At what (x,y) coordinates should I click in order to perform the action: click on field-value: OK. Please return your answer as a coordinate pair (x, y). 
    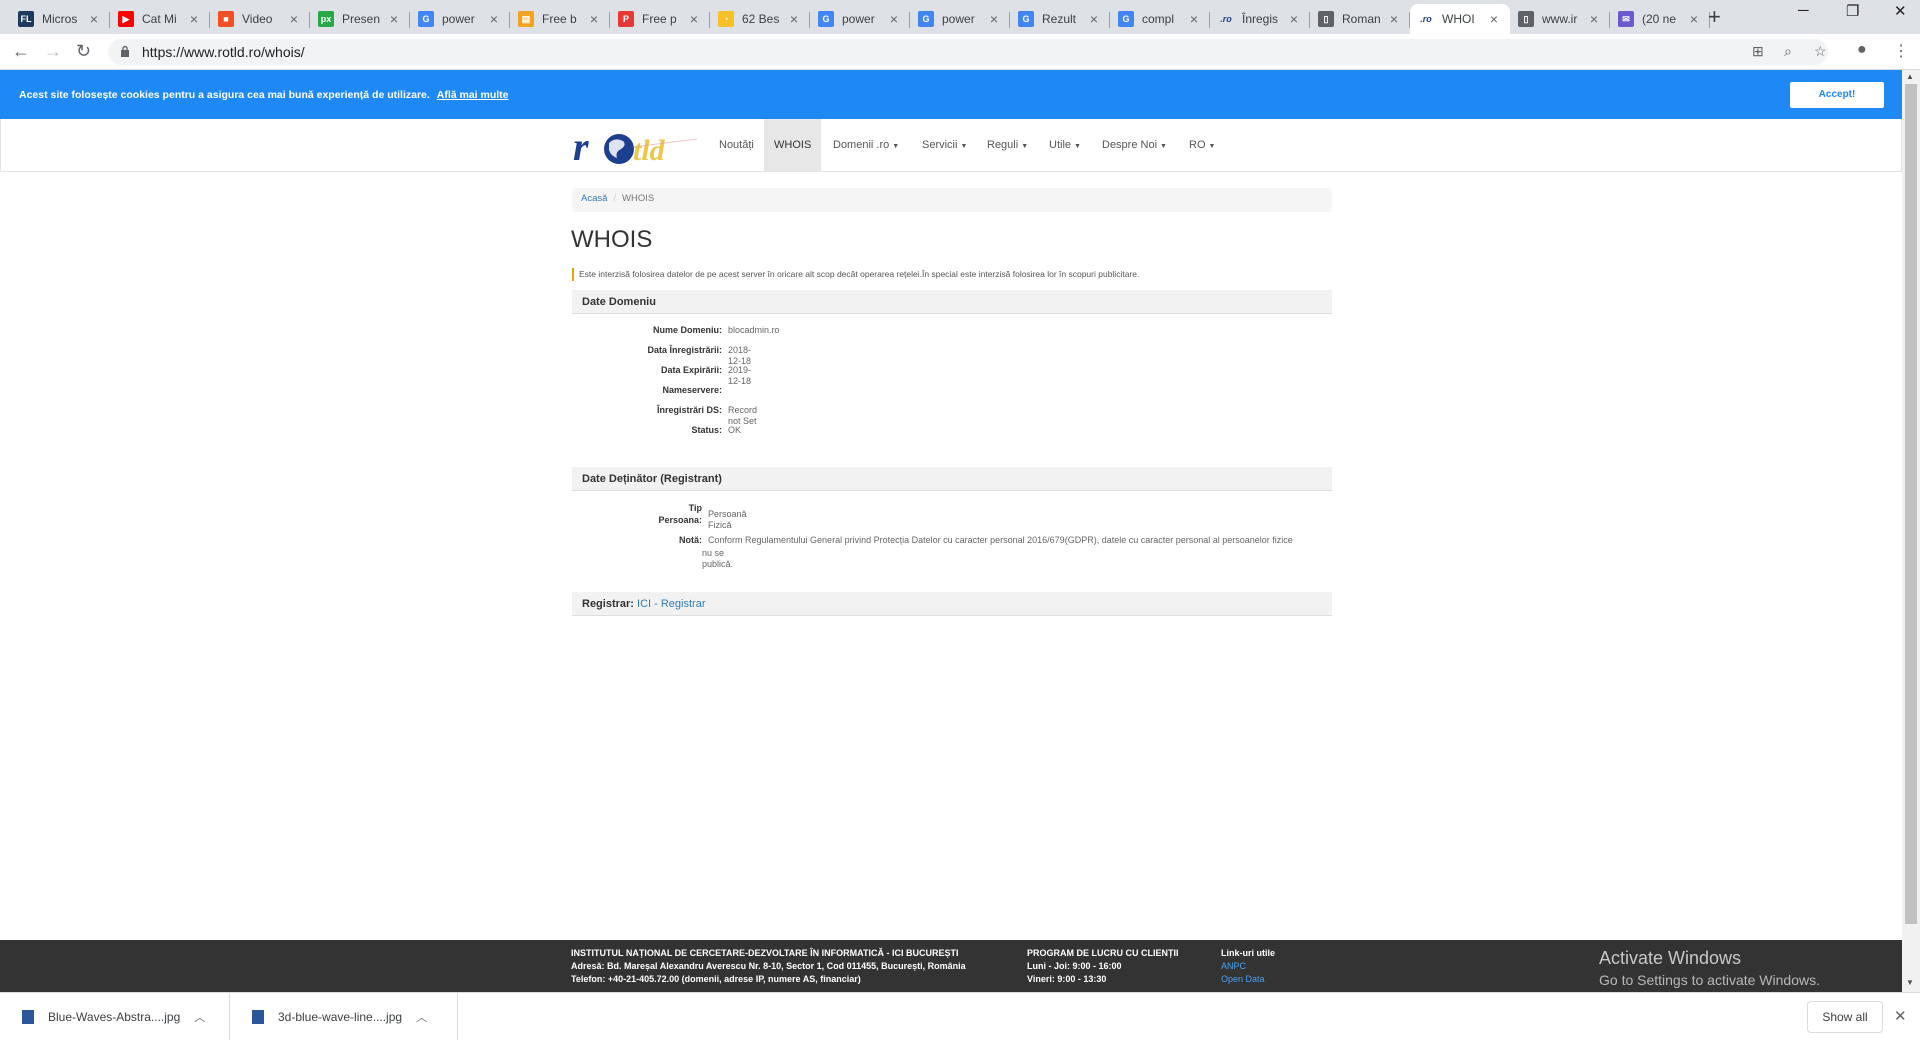
    Looking at the image, I should click on (735, 430).